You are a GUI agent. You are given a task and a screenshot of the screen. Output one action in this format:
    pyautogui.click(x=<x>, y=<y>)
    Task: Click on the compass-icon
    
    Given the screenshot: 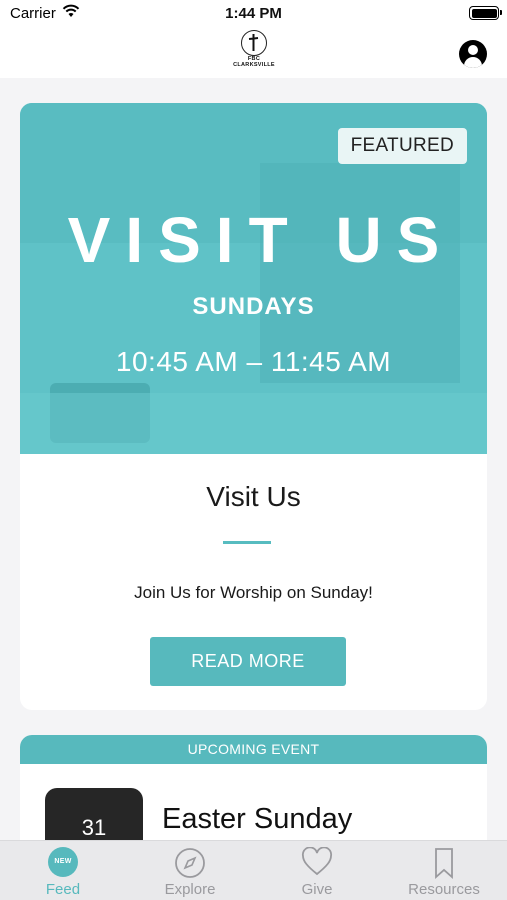 What is the action you would take?
    pyautogui.click(x=190, y=865)
    